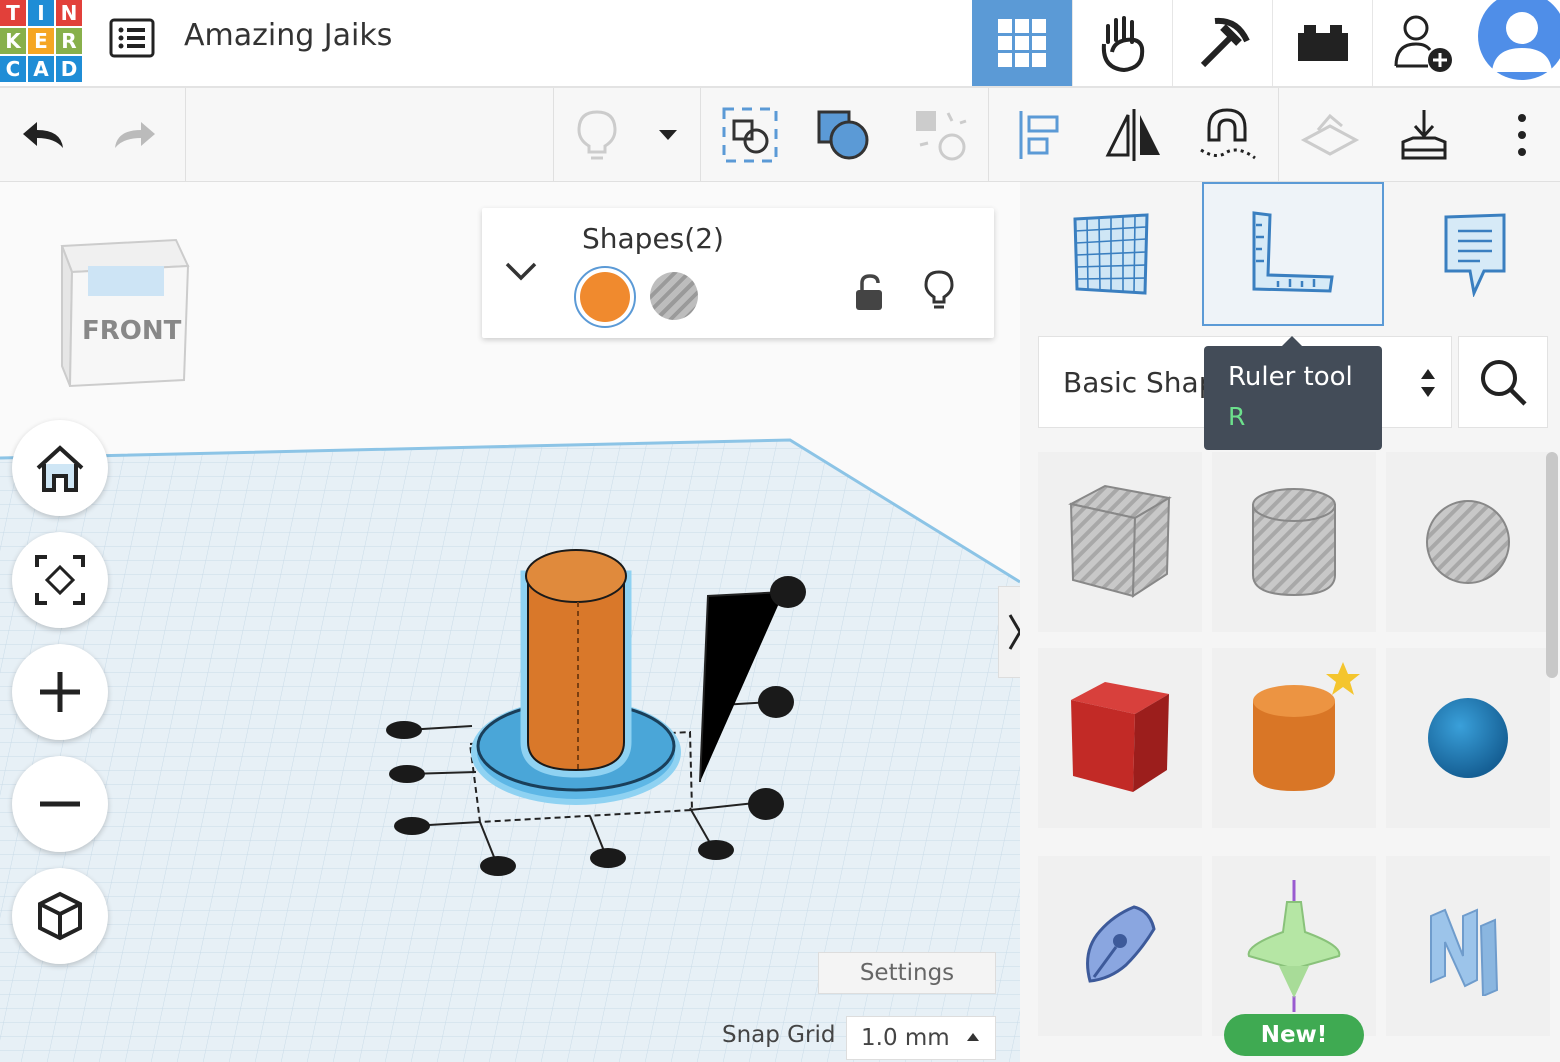  I want to click on home-icon, so click(60, 468).